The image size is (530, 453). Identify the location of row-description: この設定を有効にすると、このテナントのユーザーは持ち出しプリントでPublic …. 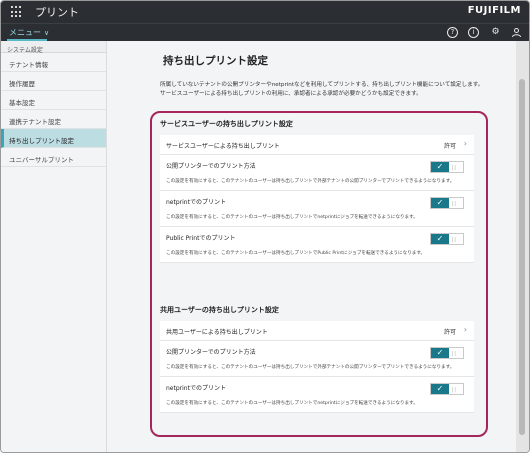
(296, 253).